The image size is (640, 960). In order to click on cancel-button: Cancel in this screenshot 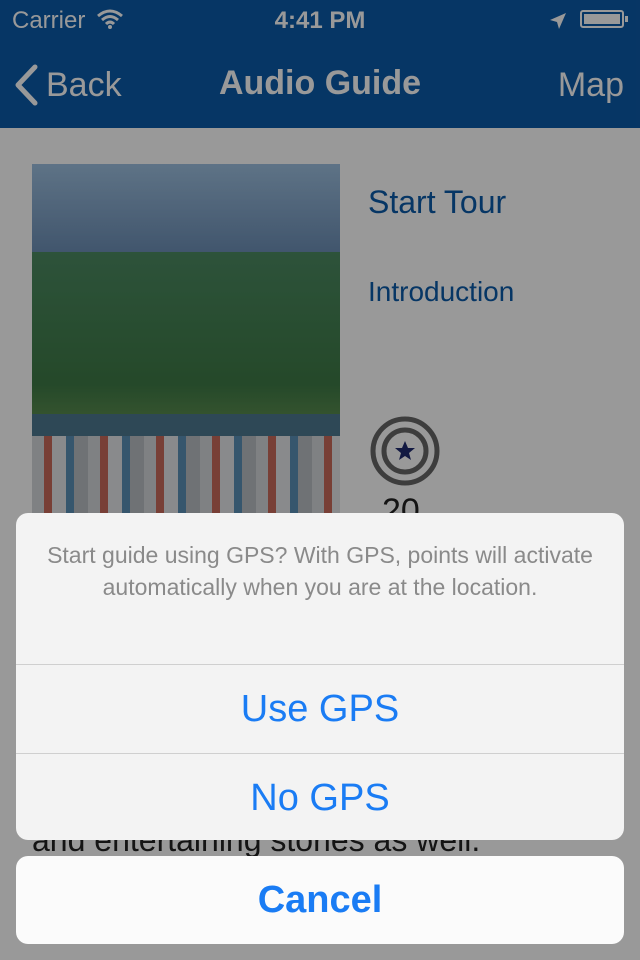, I will do `click(320, 900)`.